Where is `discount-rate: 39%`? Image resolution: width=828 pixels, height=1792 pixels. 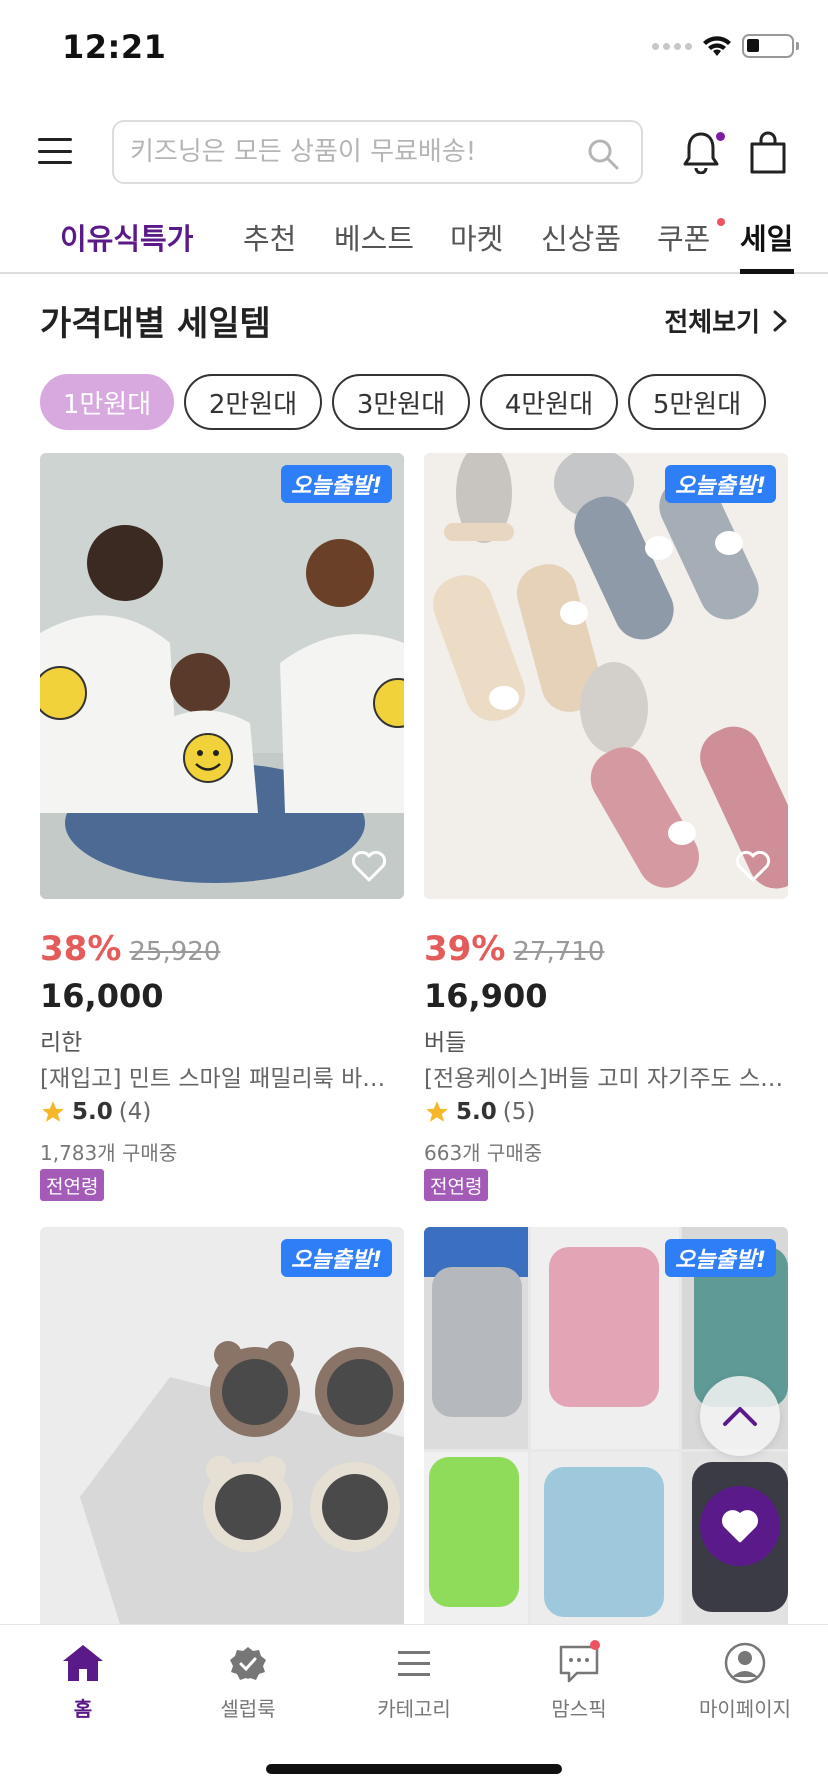 discount-rate: 39% is located at coordinates (465, 949).